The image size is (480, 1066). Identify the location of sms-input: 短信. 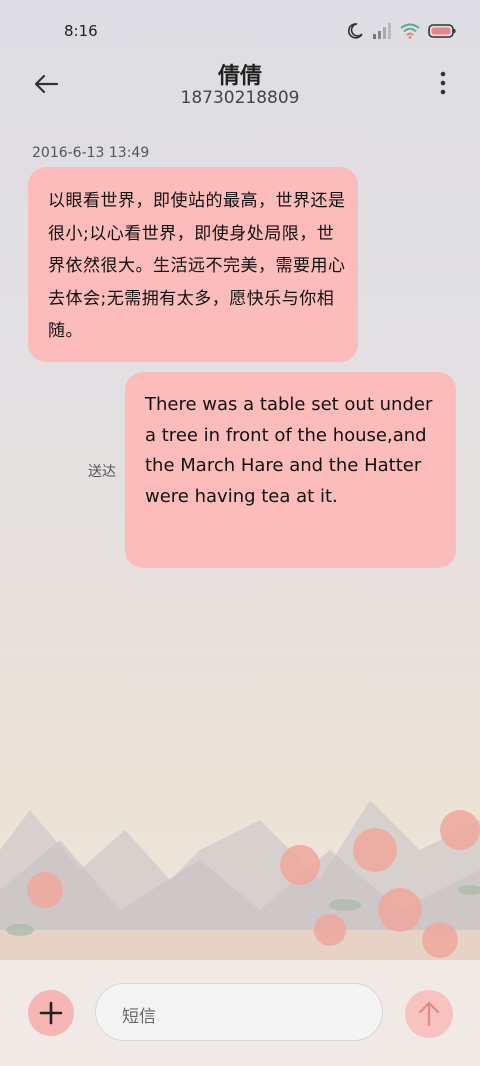
(239, 1012).